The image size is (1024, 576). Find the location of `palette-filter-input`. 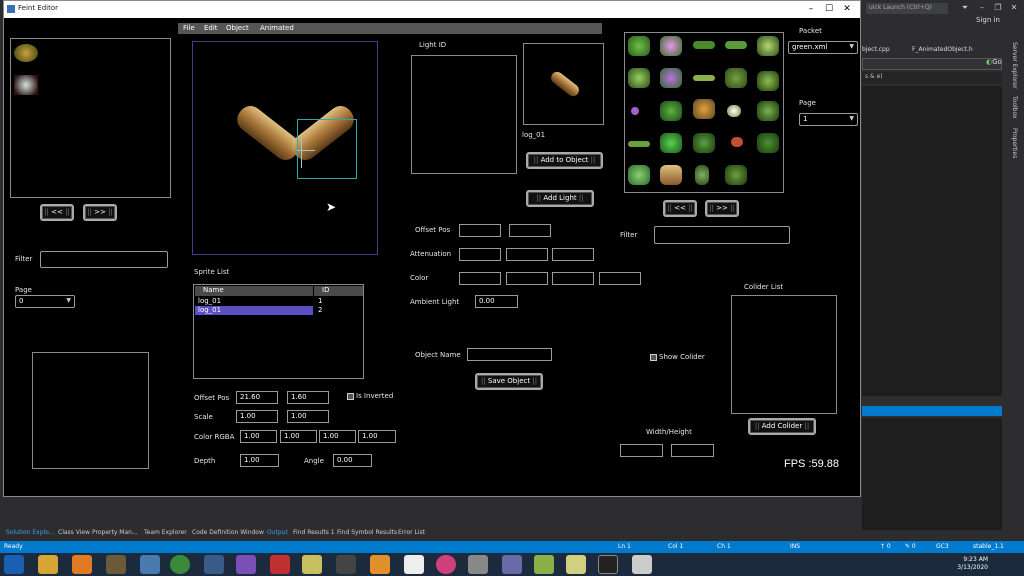

palette-filter-input is located at coordinates (722, 235).